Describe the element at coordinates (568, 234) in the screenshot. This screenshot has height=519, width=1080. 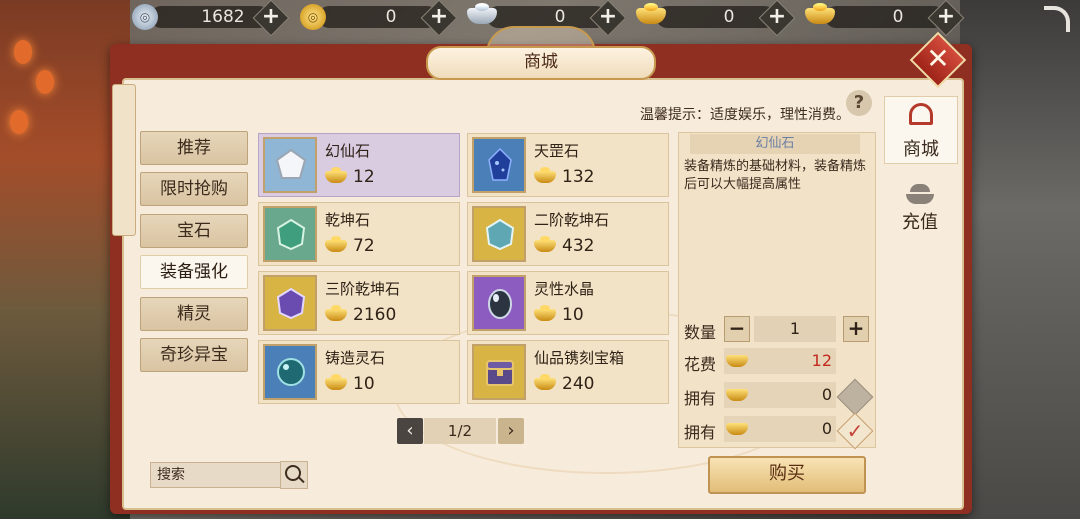
I see `shop-item: 二阶乾坤石 432` at that location.